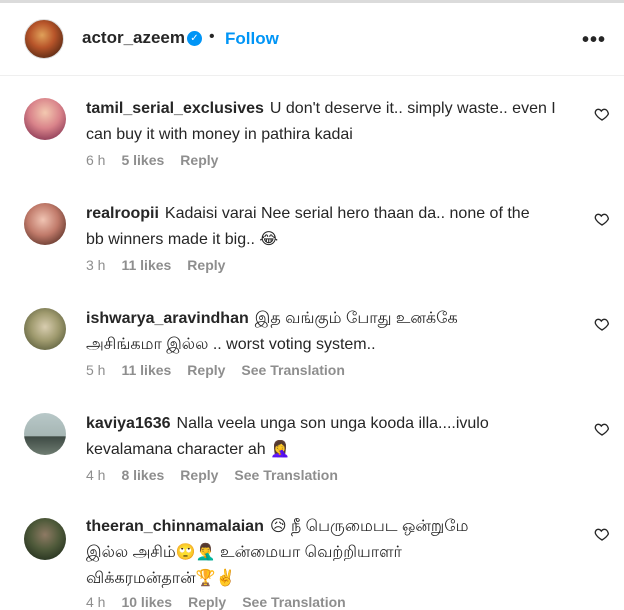 Image resolution: width=624 pixels, height=610 pixels. Describe the element at coordinates (369, 526) in the screenshot. I see `comment-text: 😥 நீ பெருமைபட ஒன்றுமே` at that location.